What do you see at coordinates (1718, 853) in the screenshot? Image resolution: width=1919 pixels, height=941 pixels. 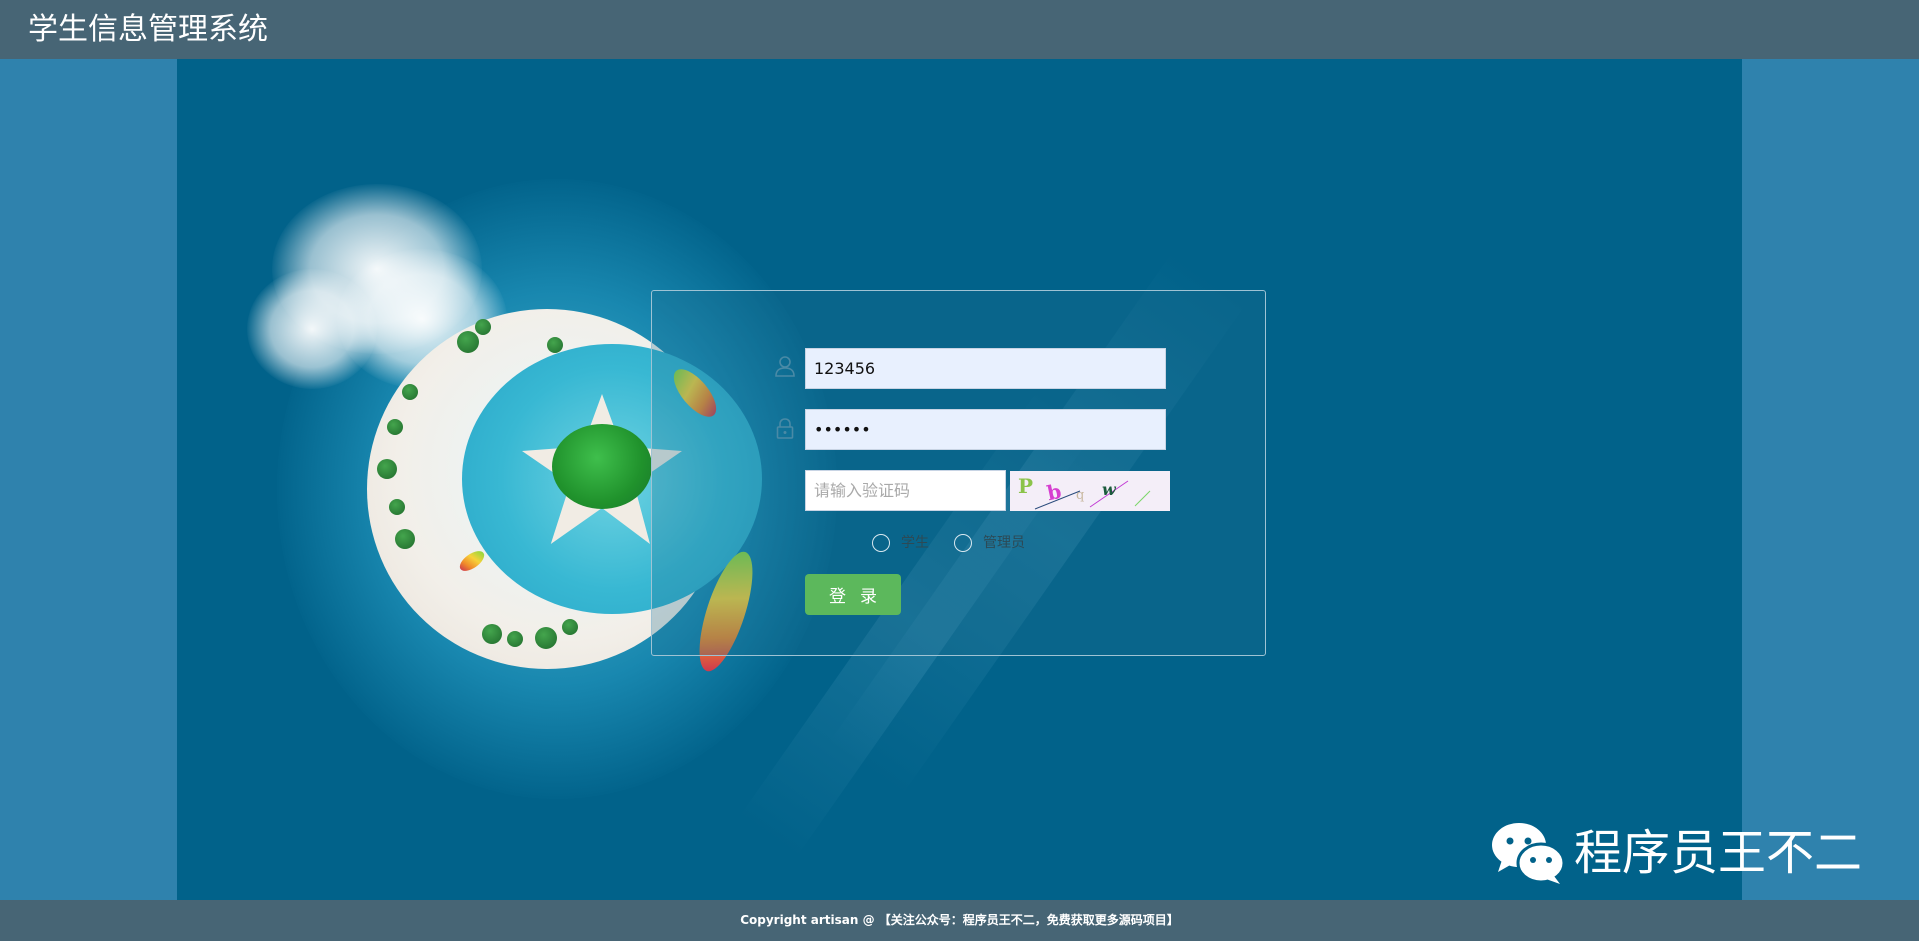 I see `watermark-text: 程序员王不二` at bounding box center [1718, 853].